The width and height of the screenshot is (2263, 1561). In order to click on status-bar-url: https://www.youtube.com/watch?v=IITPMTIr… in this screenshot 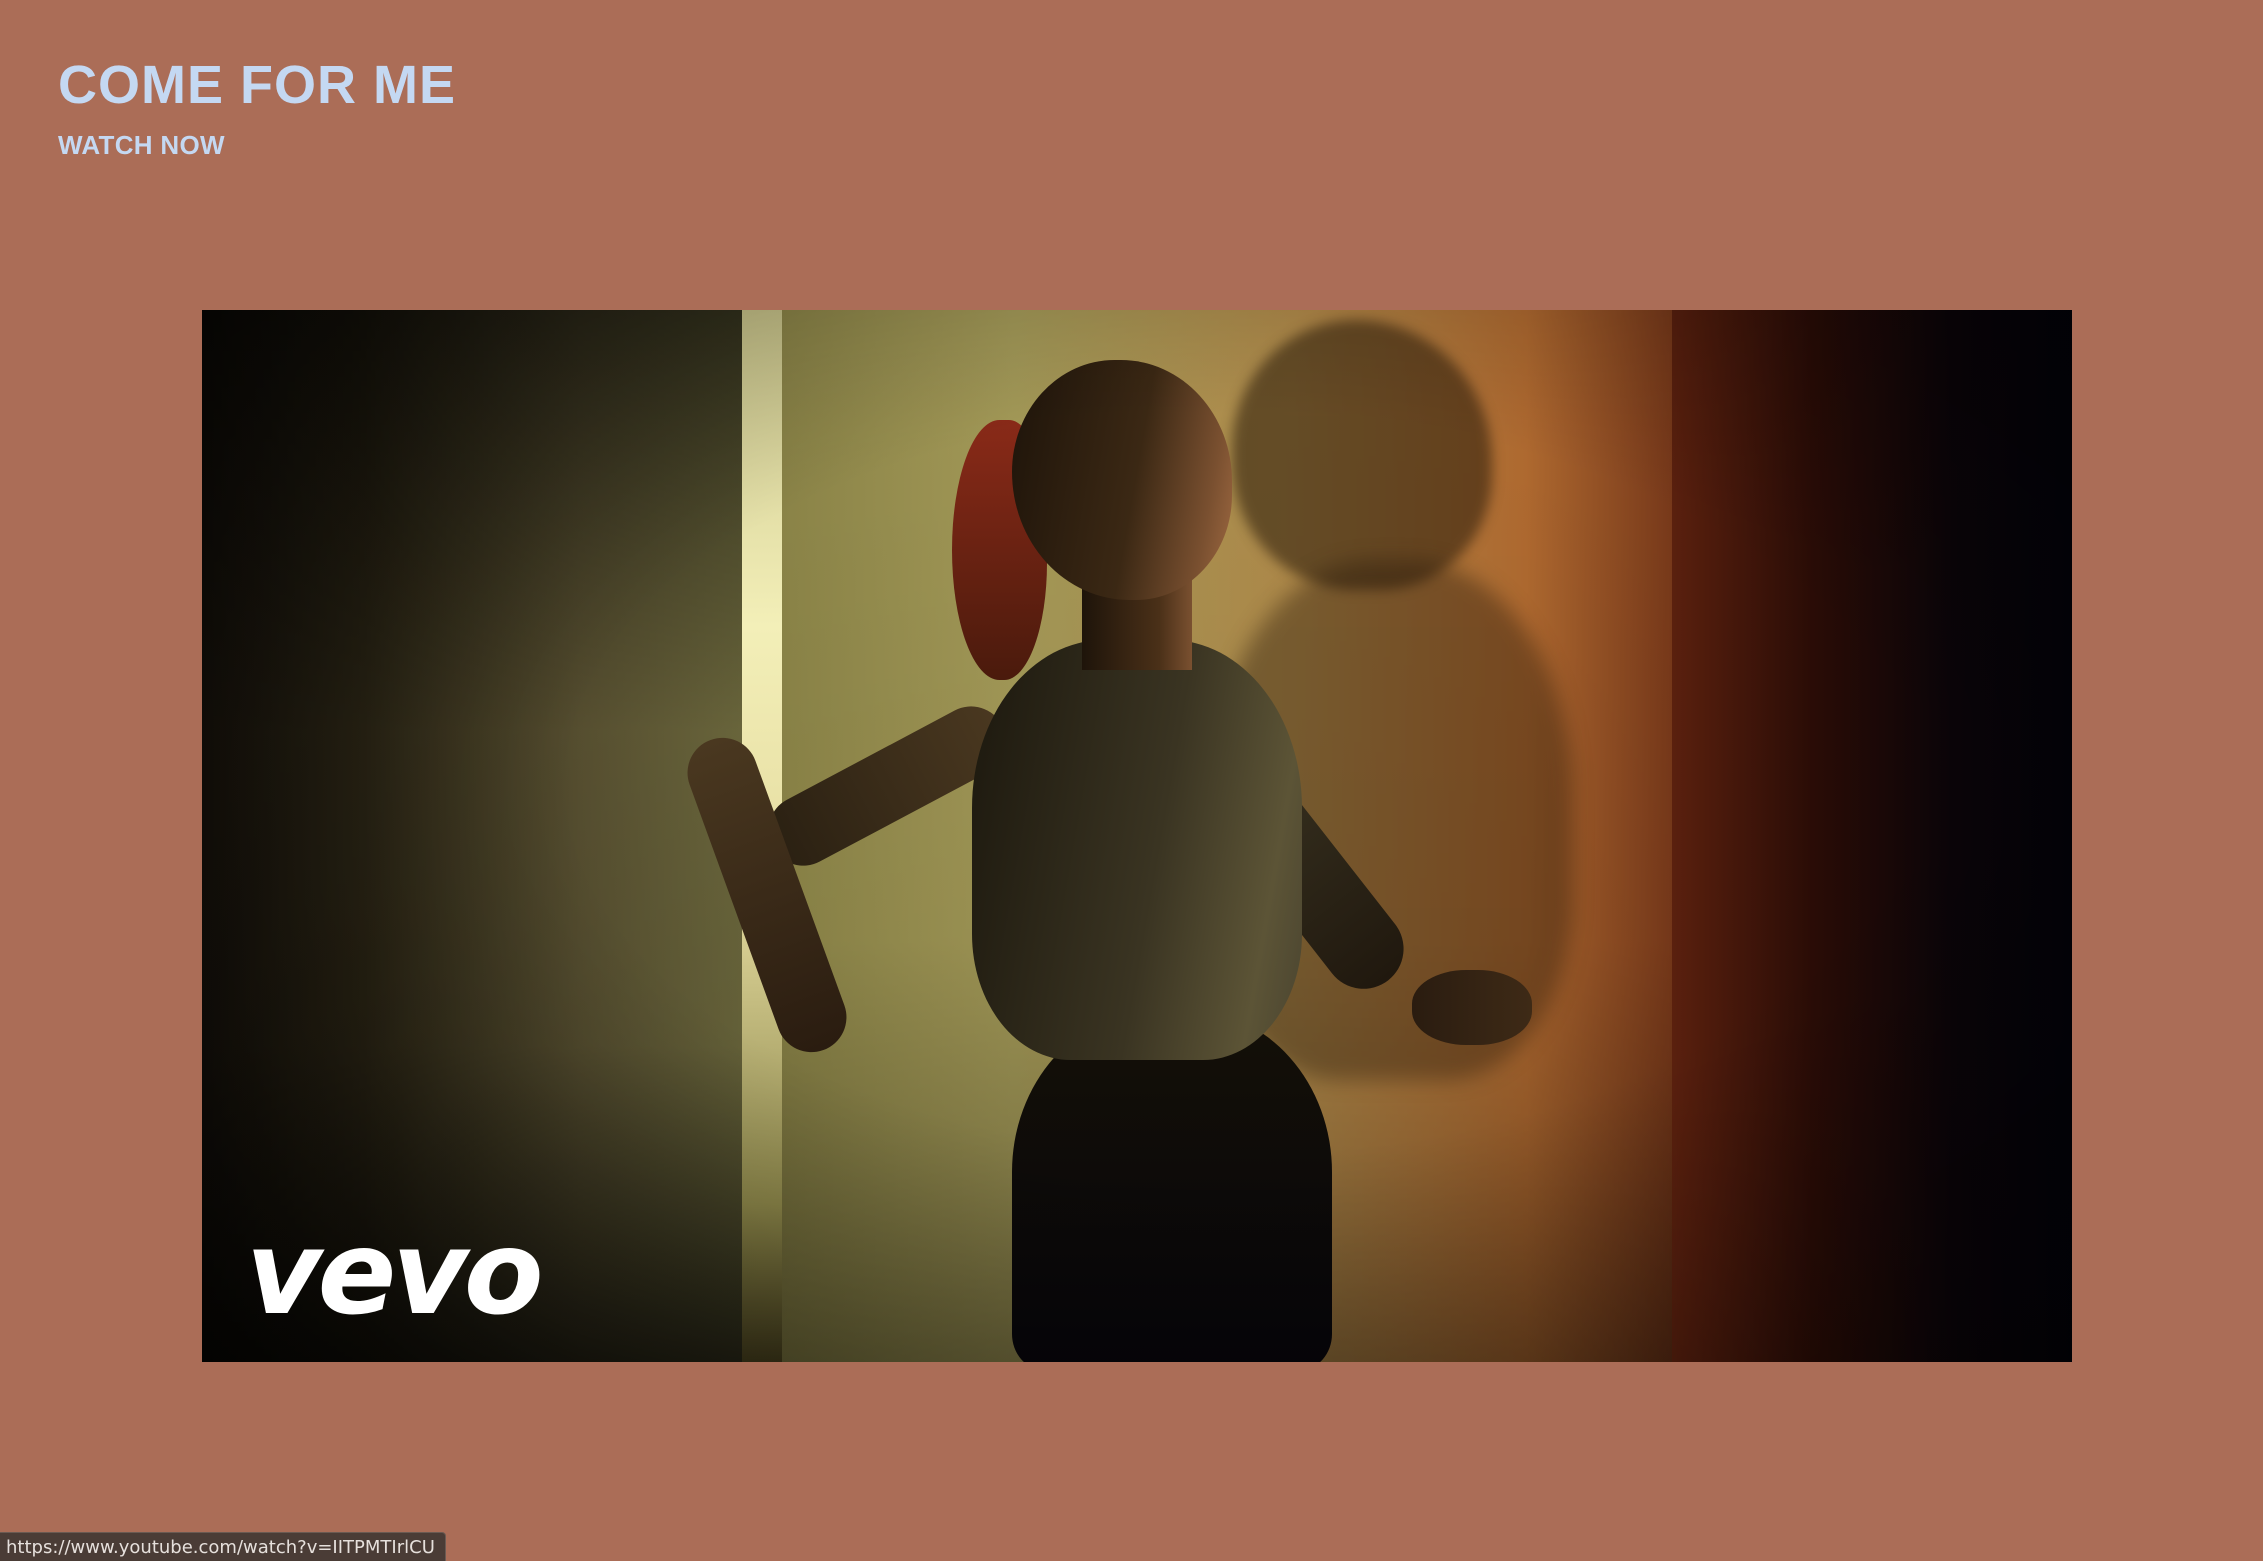, I will do `click(223, 1546)`.